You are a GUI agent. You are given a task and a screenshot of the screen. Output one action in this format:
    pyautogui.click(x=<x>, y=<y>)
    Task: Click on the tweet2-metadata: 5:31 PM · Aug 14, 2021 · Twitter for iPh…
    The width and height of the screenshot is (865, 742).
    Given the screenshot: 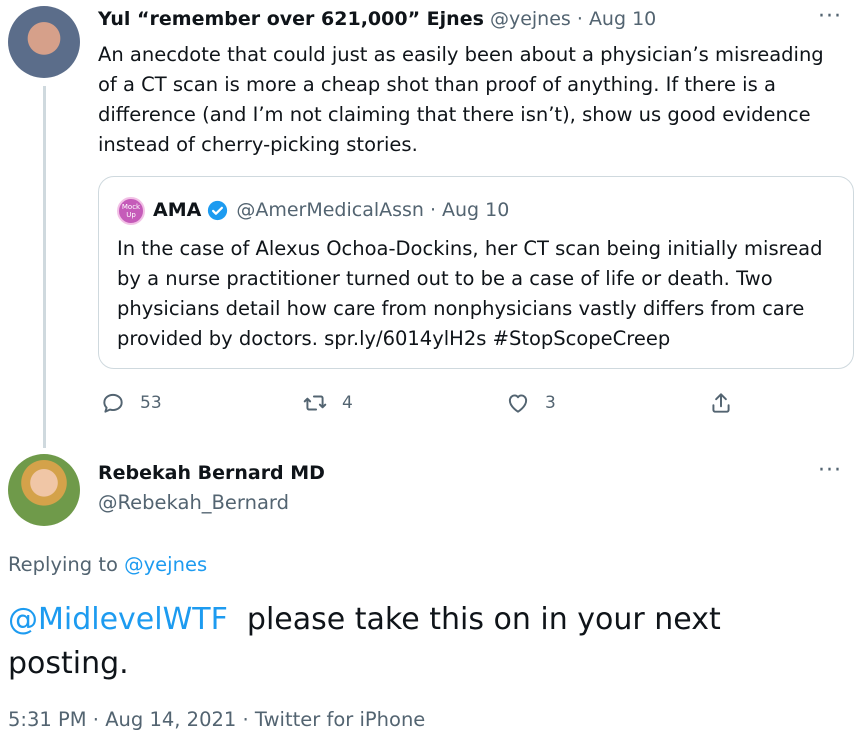 What is the action you would take?
    pyautogui.click(x=216, y=719)
    